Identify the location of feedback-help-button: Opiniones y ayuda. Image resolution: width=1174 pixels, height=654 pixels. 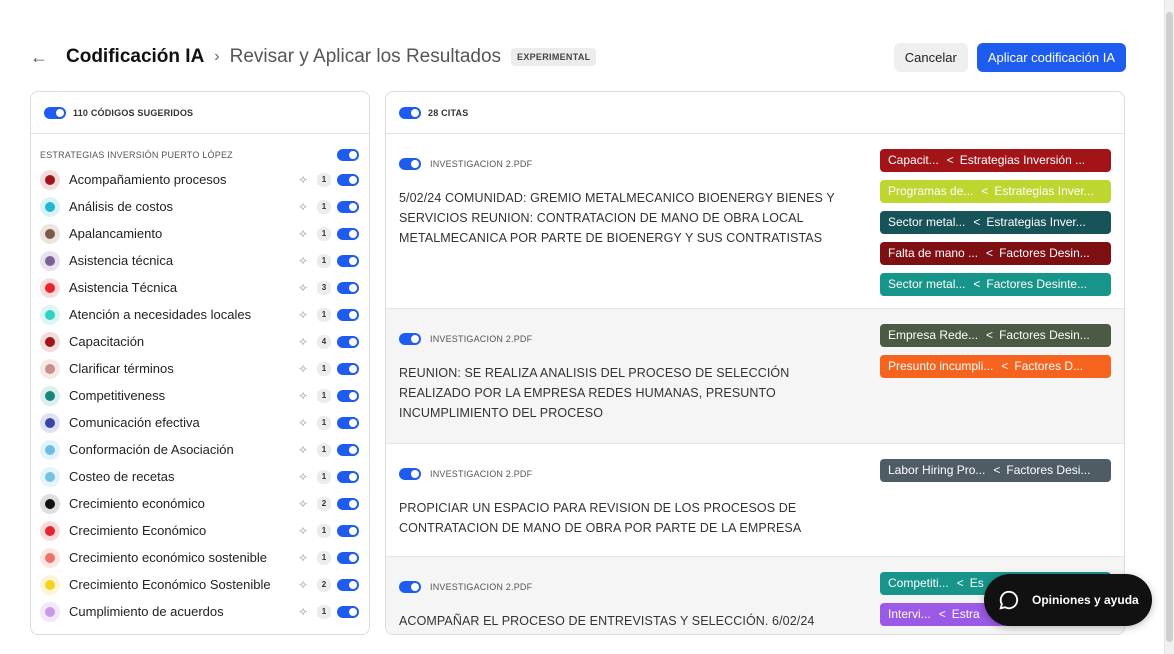
(1068, 600).